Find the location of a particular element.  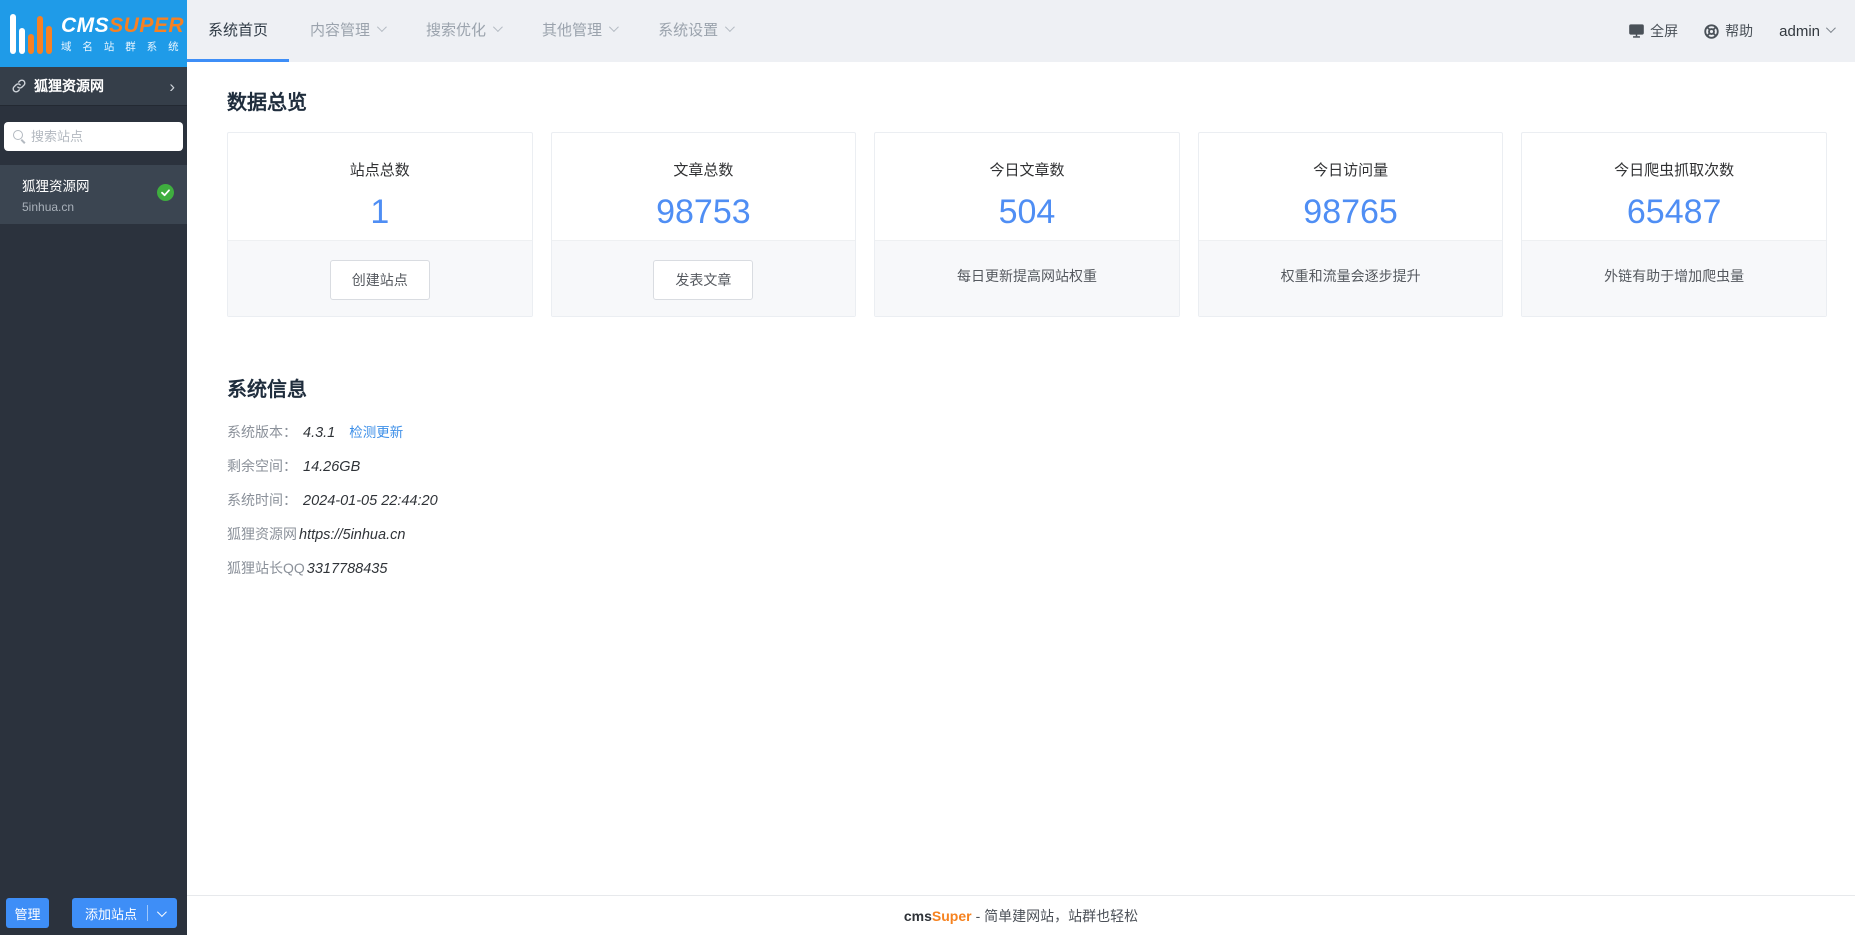

nav-tabs: 系统首页 内容管理 搜索优化 其他管理 系统设置 is located at coordinates (470, 31).